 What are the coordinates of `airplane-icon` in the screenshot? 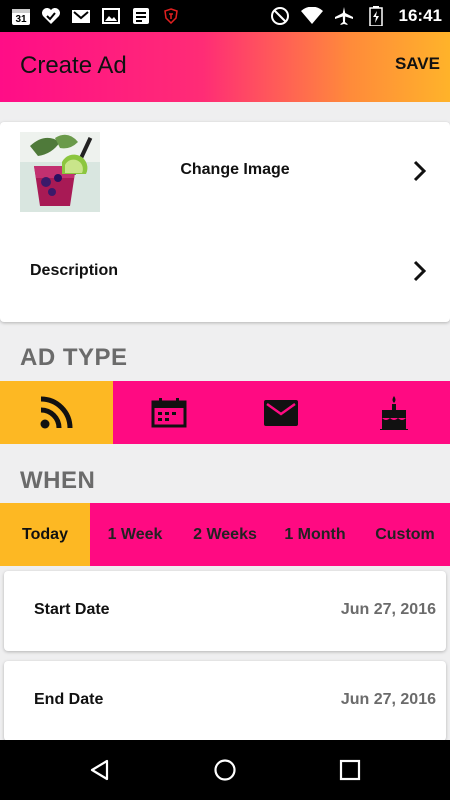 It's located at (344, 16).